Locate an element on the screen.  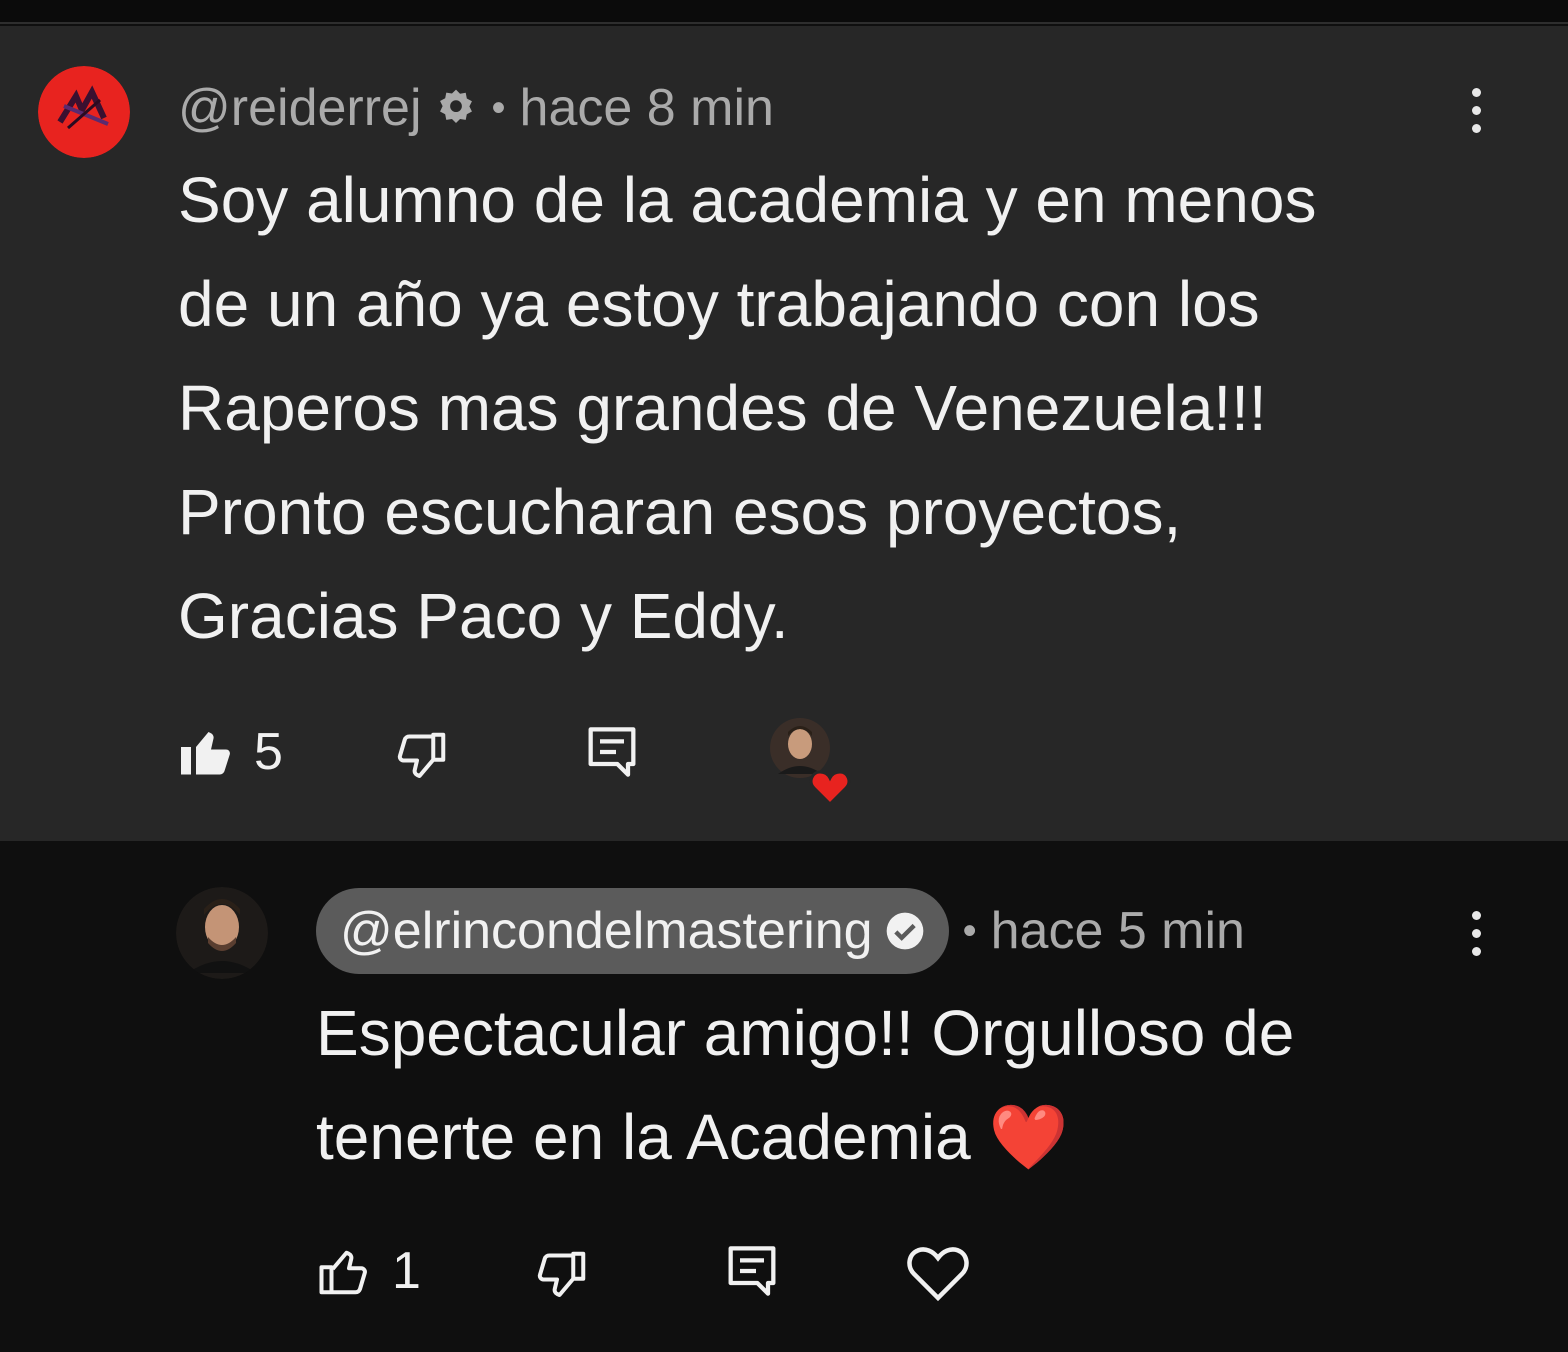
reply-thumbs-down-icon is located at coordinates (561, 1274).